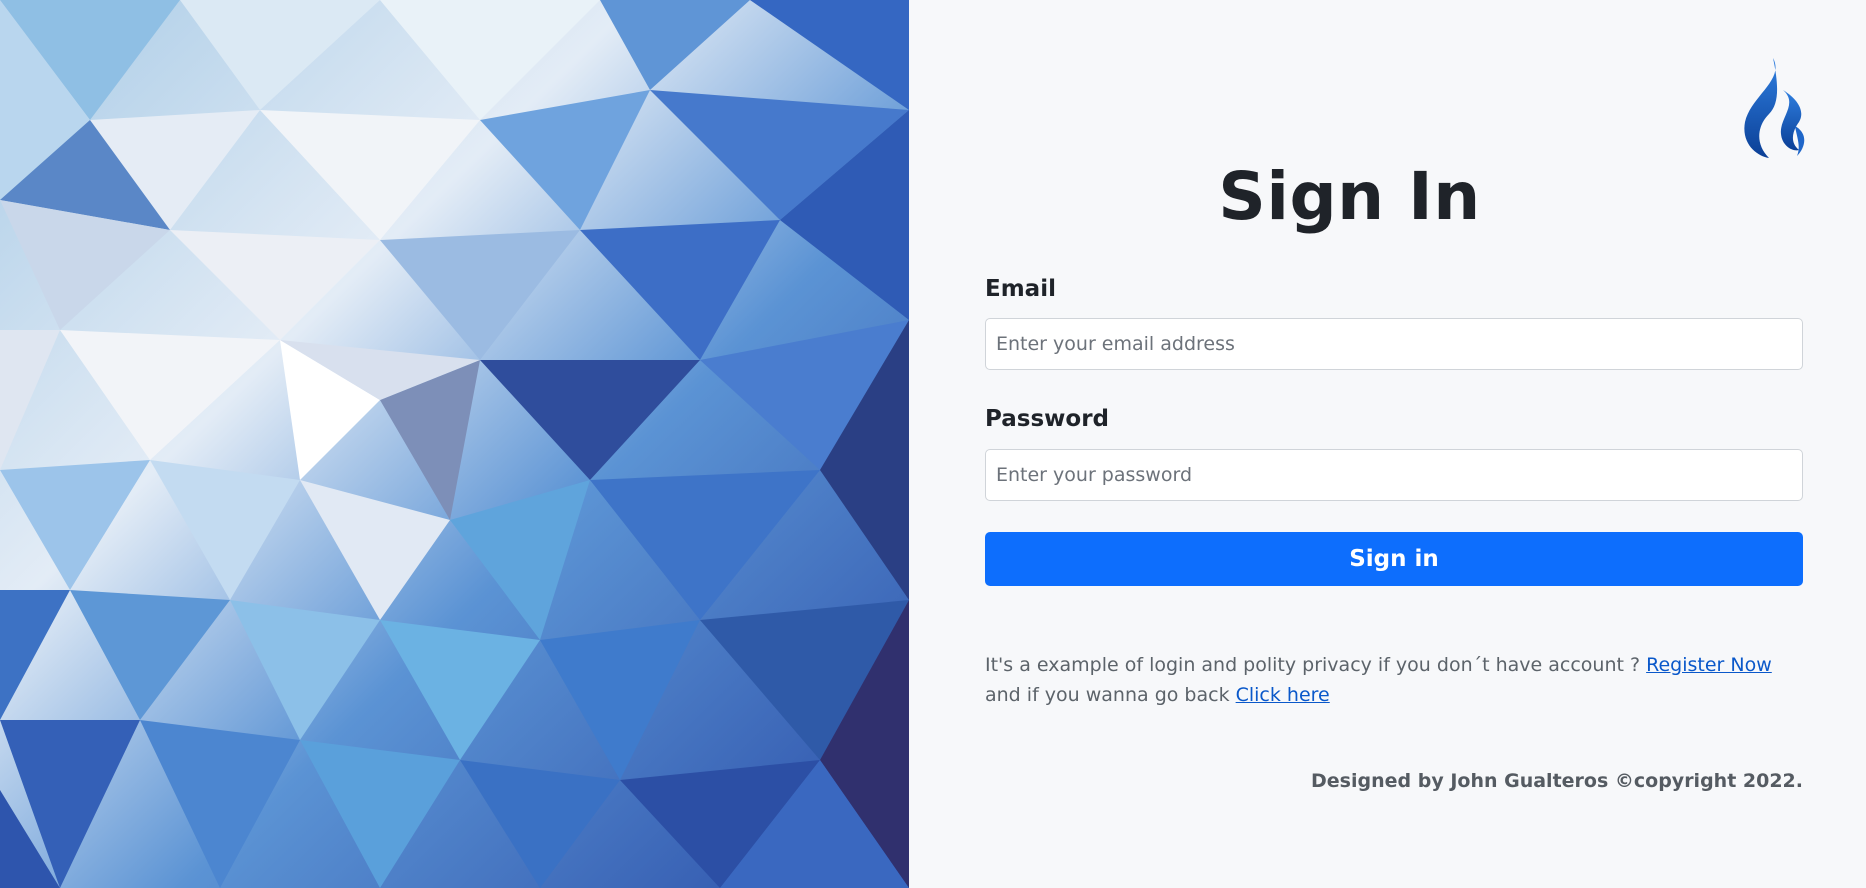  I want to click on email-field, so click(1394, 344).